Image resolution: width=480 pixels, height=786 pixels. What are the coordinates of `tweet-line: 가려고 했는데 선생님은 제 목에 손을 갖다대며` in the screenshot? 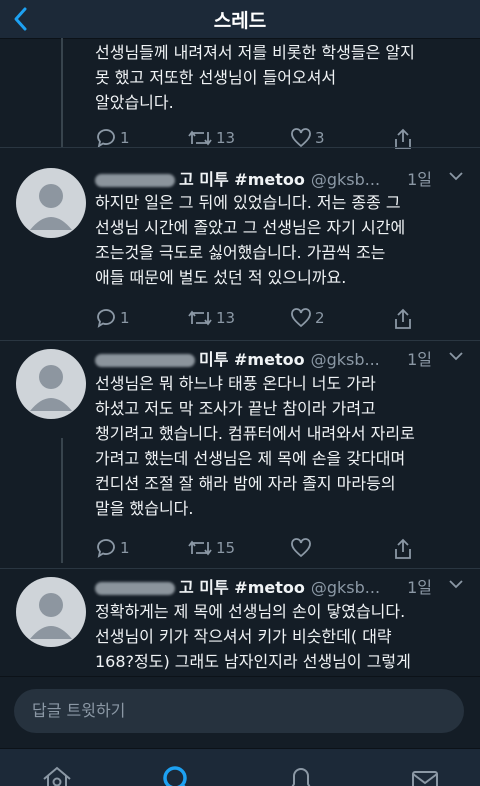 It's located at (250, 458).